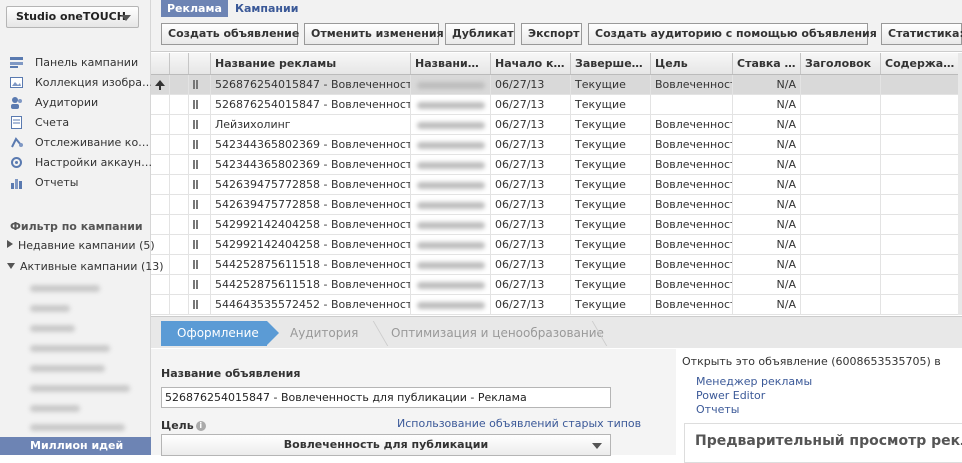 The image size is (962, 463). Describe the element at coordinates (767, 164) in the screenshot. I see `bid-cell: N/A` at that location.